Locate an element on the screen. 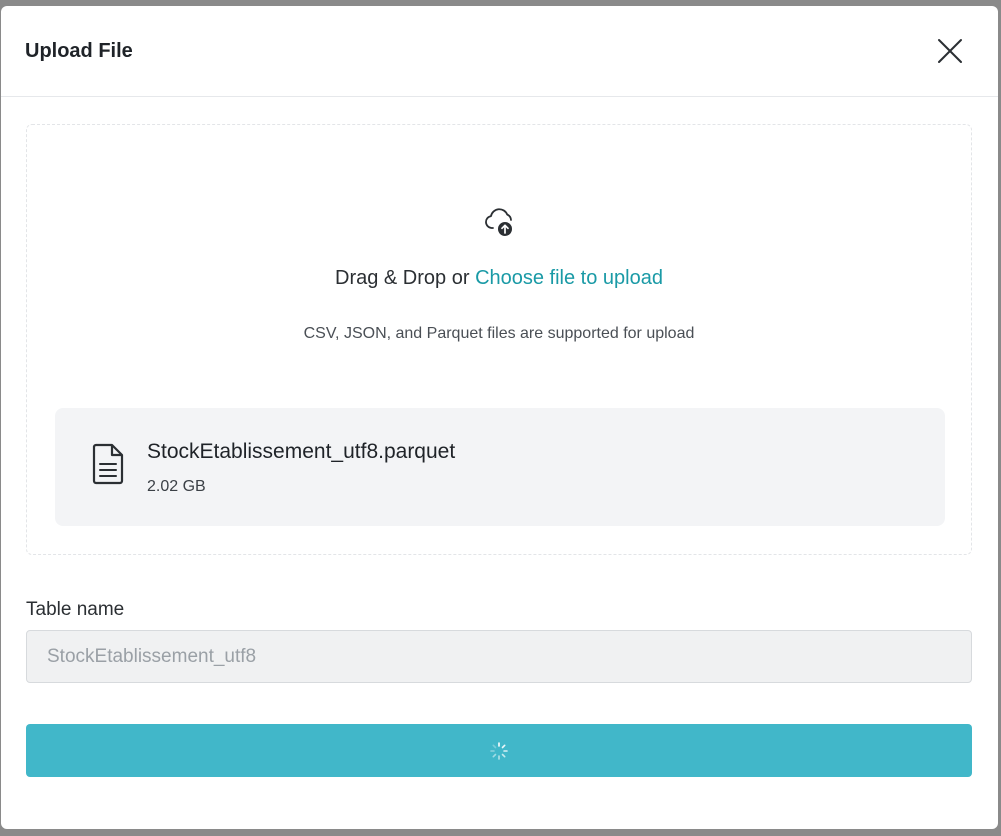  cloud-upload-icon is located at coordinates (498, 222).